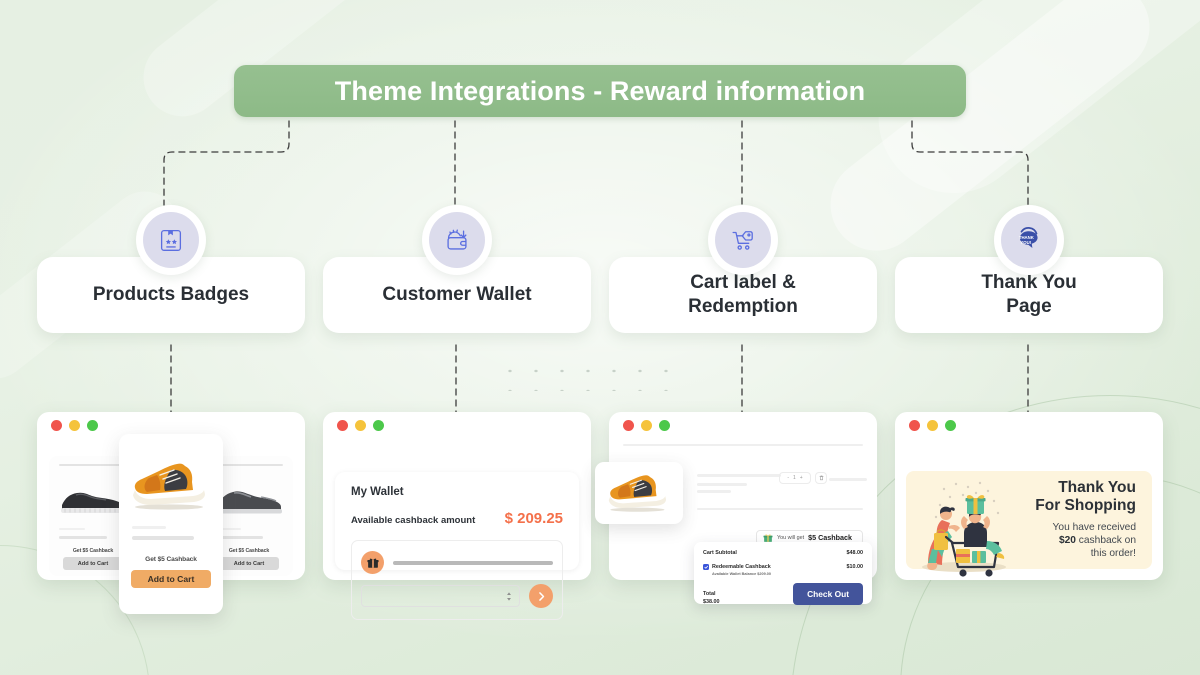  What do you see at coordinates (457, 580) in the screenshot?
I see `wallet-redeem-box` at bounding box center [457, 580].